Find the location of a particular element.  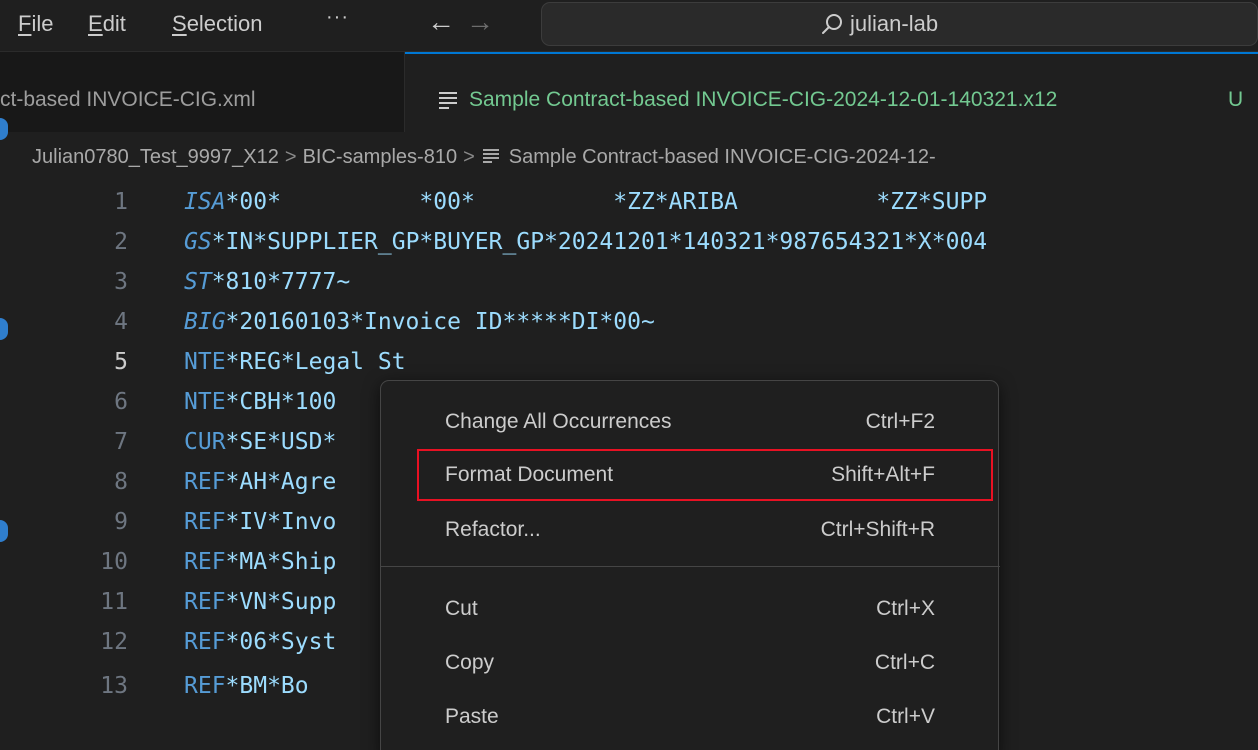

menu-item-shortcut: Ctrl+C is located at coordinates (904, 662).